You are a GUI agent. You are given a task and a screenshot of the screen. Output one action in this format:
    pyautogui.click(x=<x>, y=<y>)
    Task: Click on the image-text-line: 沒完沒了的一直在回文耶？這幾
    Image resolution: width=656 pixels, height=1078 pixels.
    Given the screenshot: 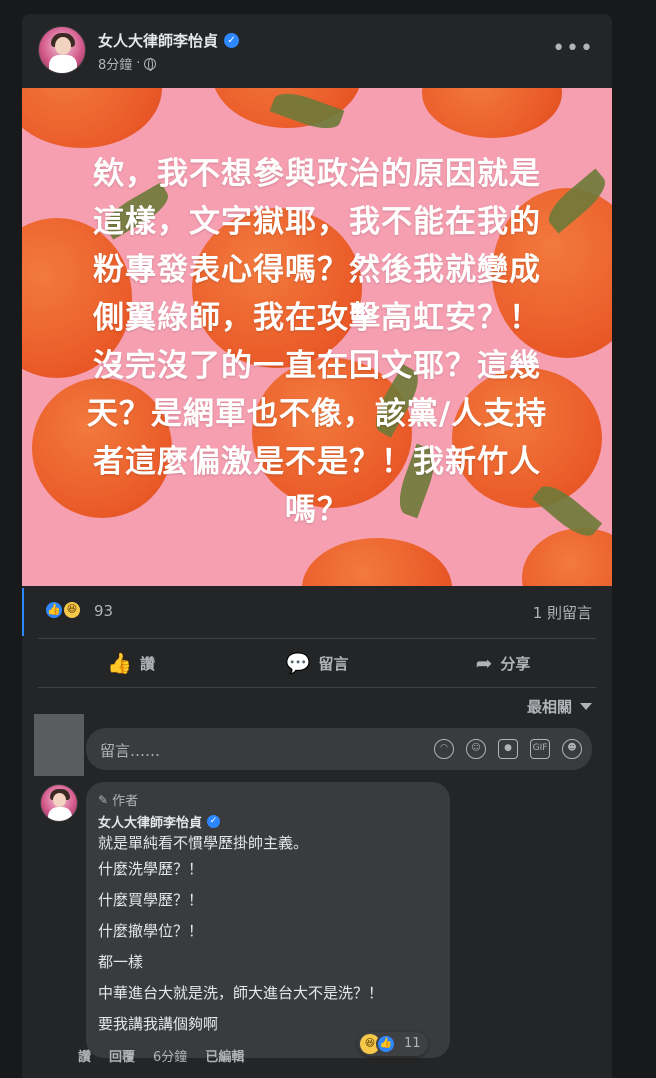 What is the action you would take?
    pyautogui.click(x=317, y=366)
    